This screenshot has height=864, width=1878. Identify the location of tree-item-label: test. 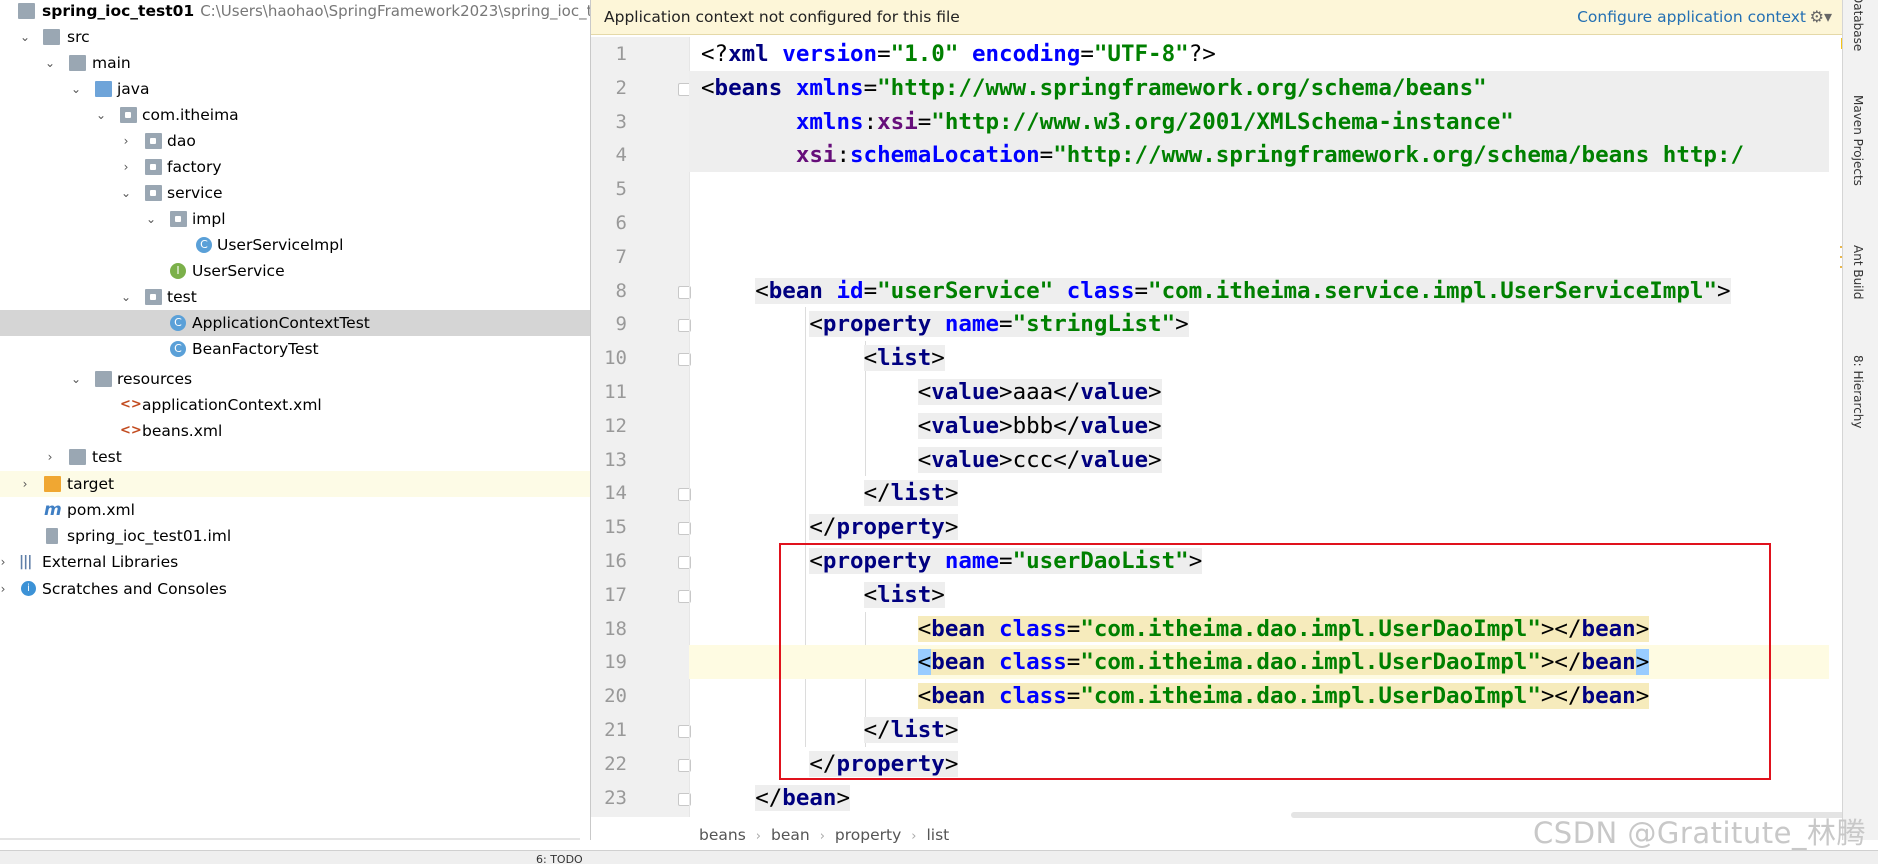
(182, 297).